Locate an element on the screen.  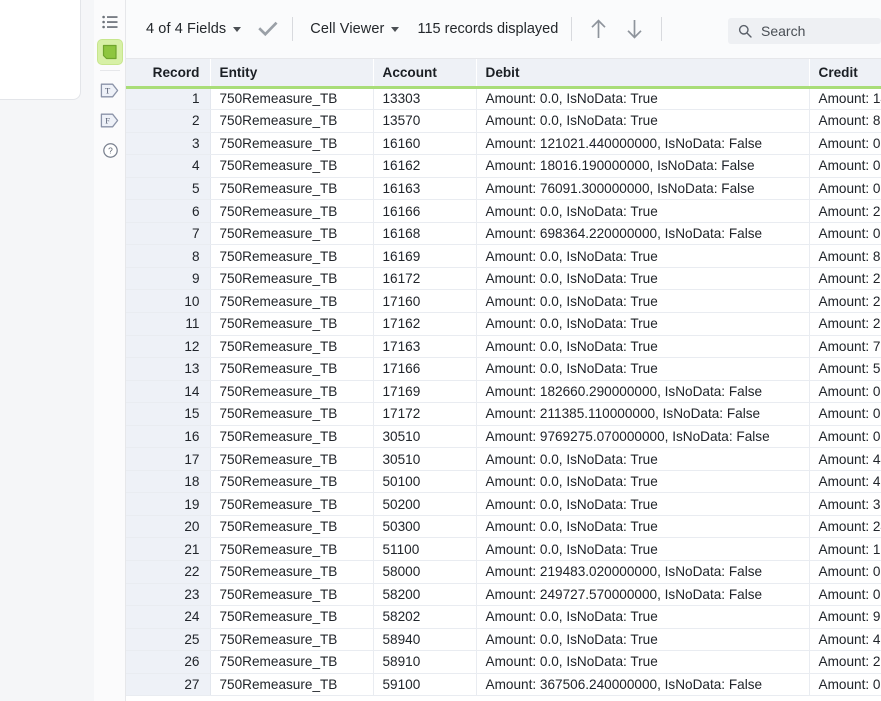
cell-record: 11 is located at coordinates (168, 324).